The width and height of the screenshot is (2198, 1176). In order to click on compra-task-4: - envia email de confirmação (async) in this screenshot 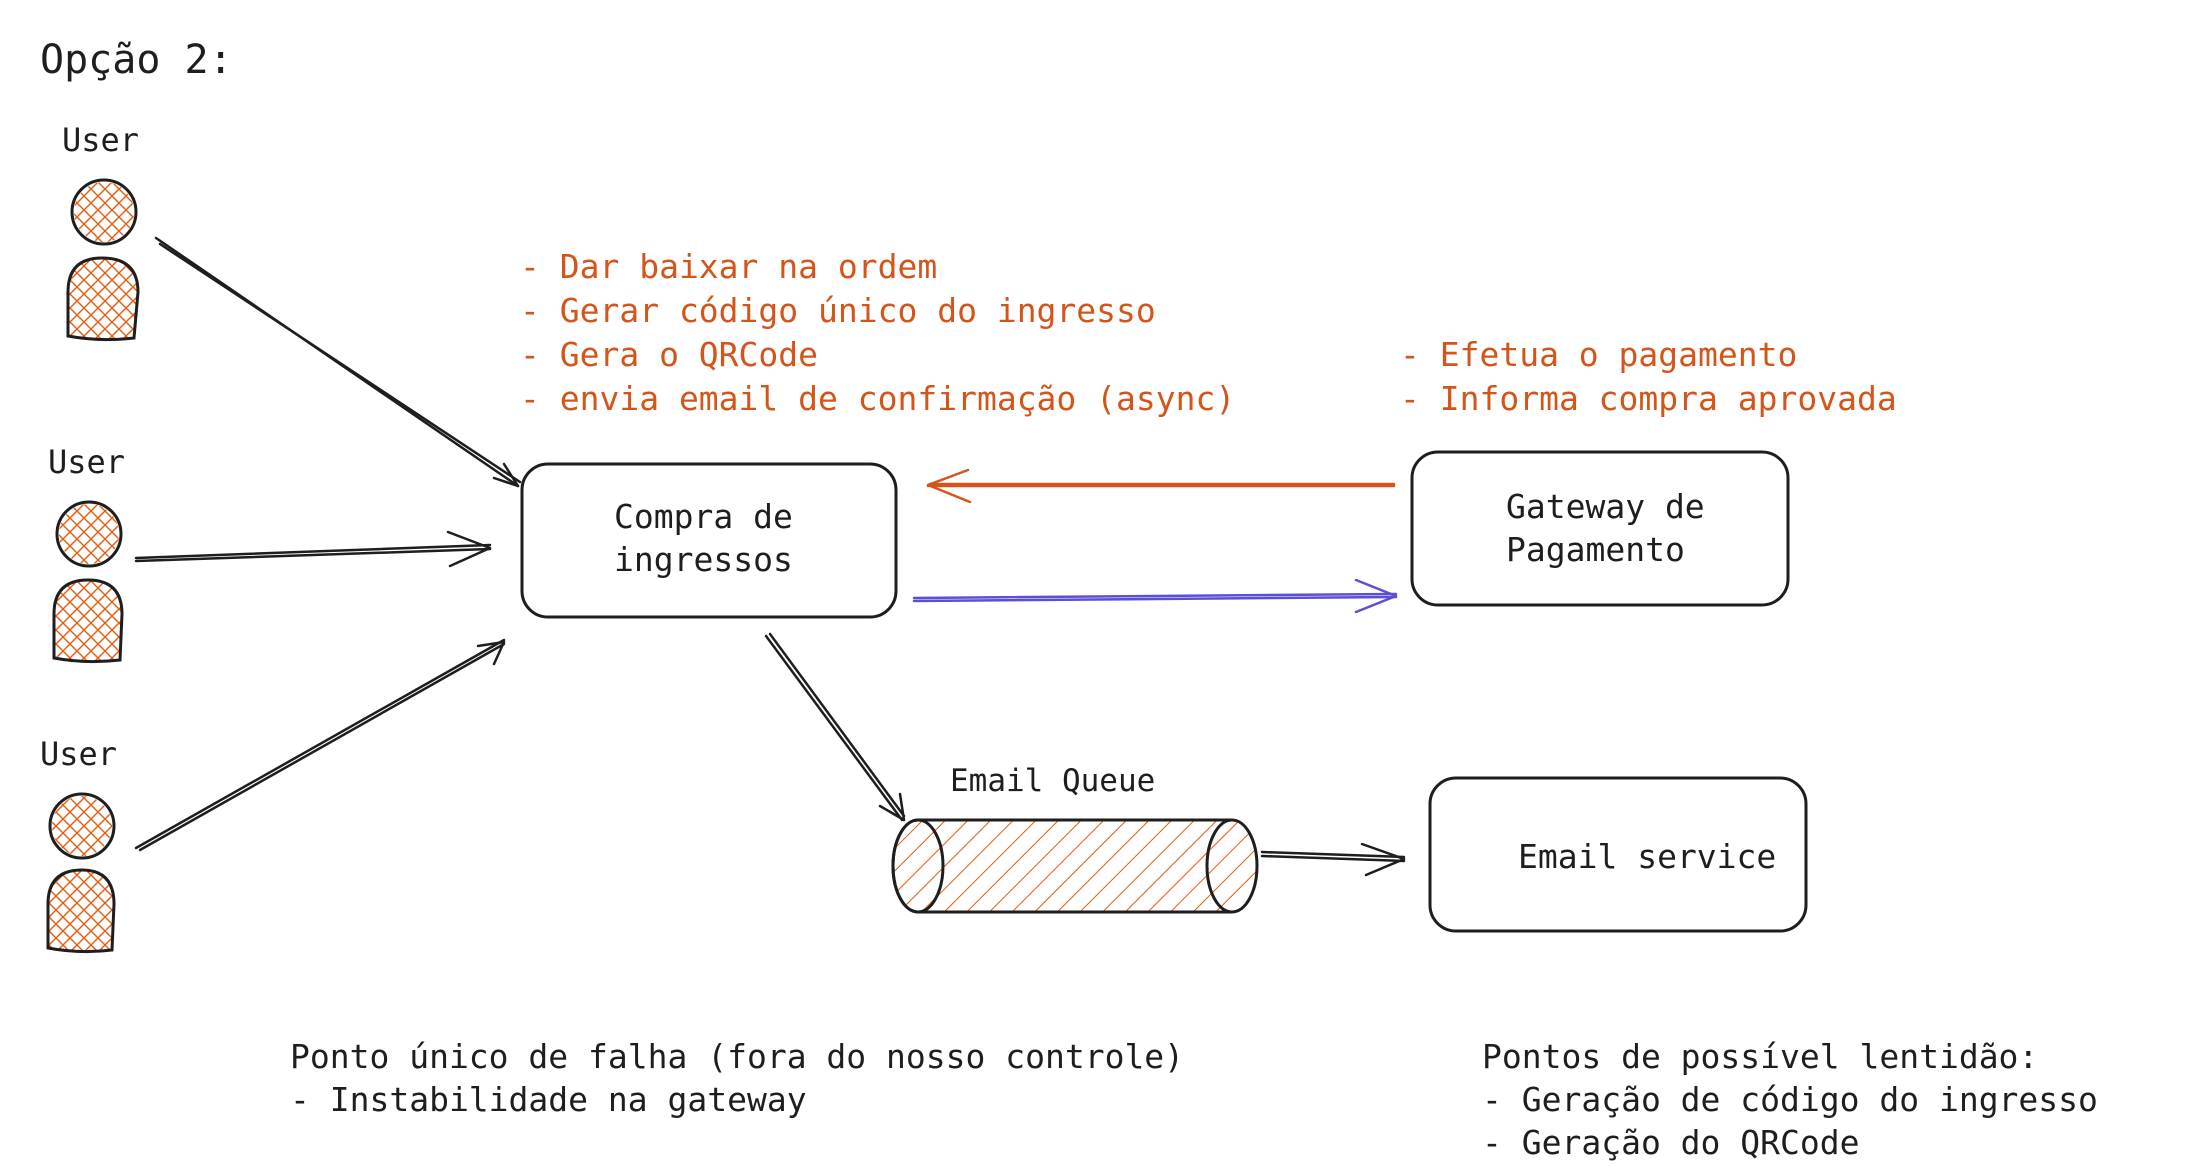, I will do `click(878, 398)`.